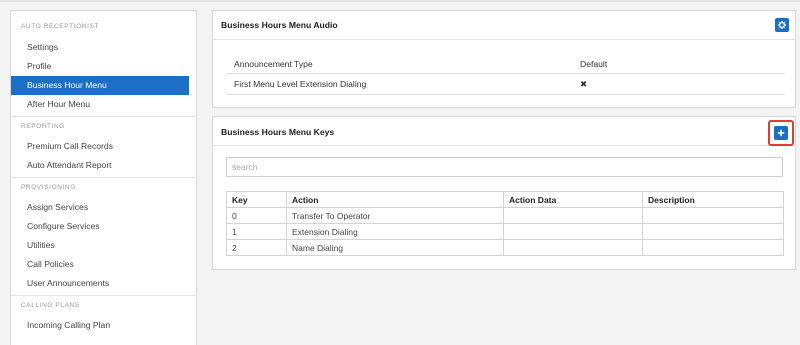 The width and height of the screenshot is (800, 345). Describe the element at coordinates (594, 64) in the screenshot. I see `announcement-type-value: Default` at that location.